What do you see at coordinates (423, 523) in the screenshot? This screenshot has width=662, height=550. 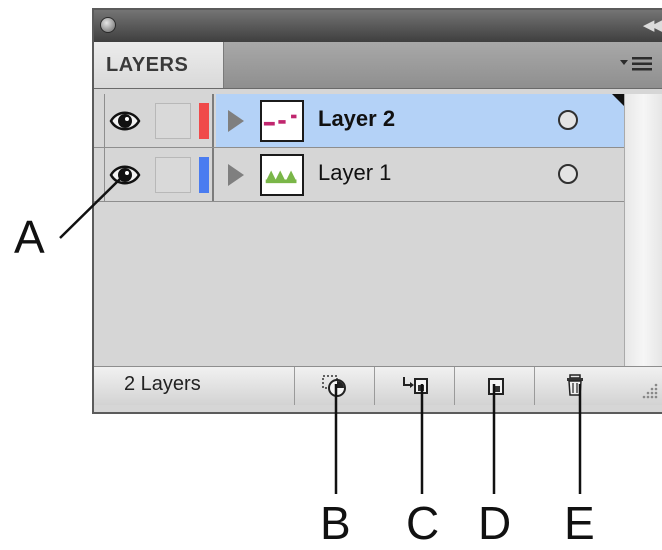 I see `callout-c: C` at bounding box center [423, 523].